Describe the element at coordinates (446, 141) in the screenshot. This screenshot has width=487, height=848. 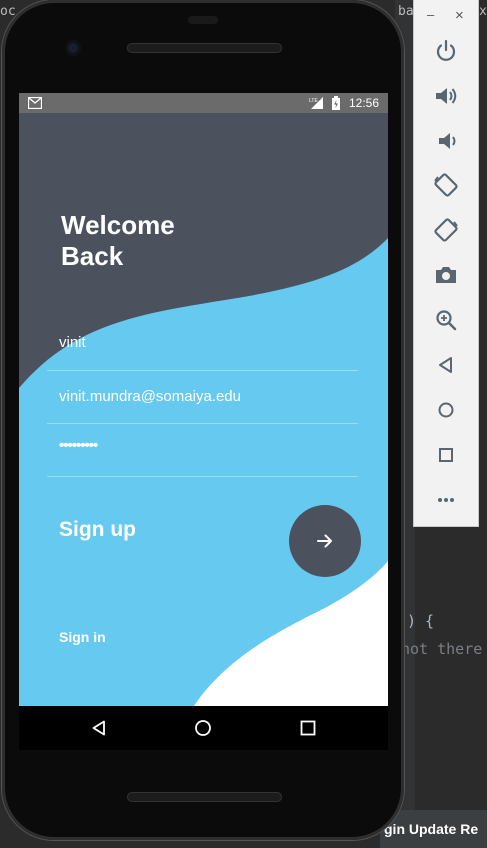
I see `volume-down-icon` at that location.